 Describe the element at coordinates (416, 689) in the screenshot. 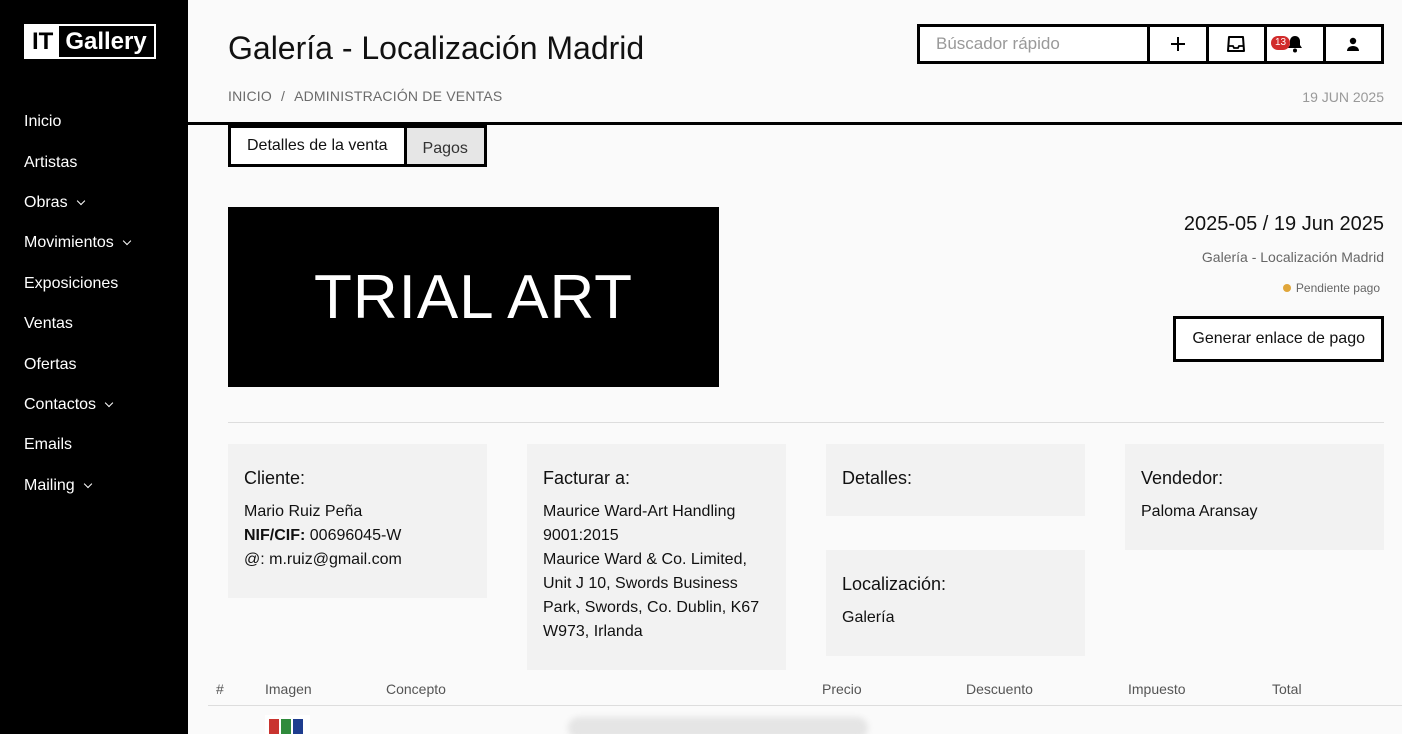

I see `col-header-concept: Concepto` at that location.